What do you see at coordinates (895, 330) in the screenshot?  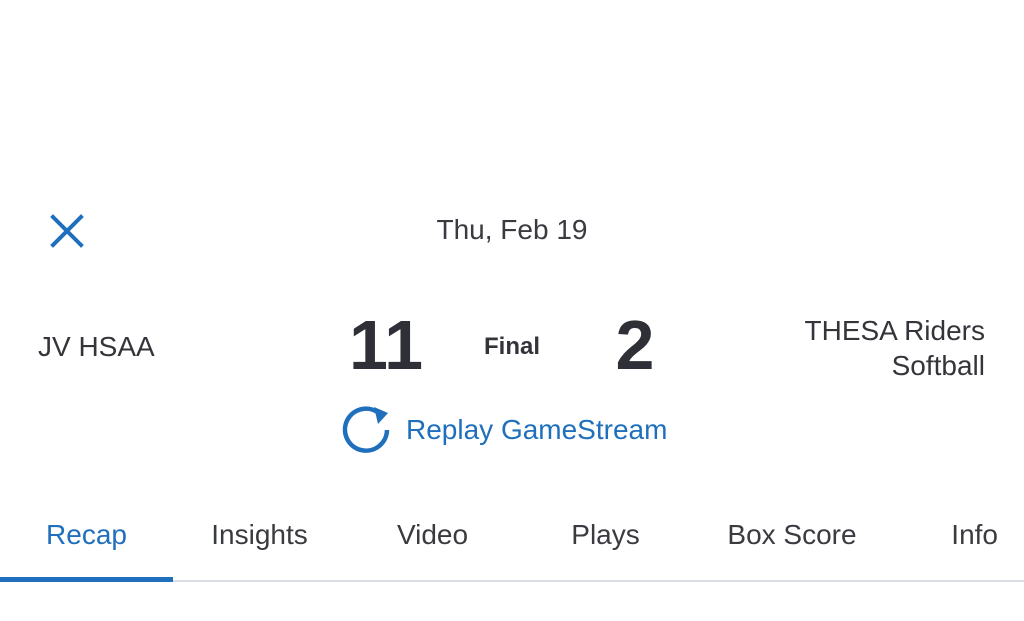 I see `away-team-name-line1: THESA Riders` at bounding box center [895, 330].